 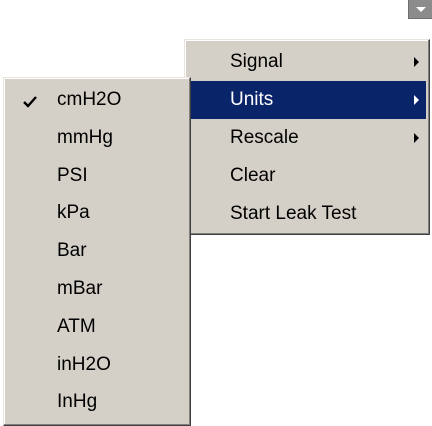 What do you see at coordinates (293, 213) in the screenshot?
I see `menu-item-label: Start Leak Test` at bounding box center [293, 213].